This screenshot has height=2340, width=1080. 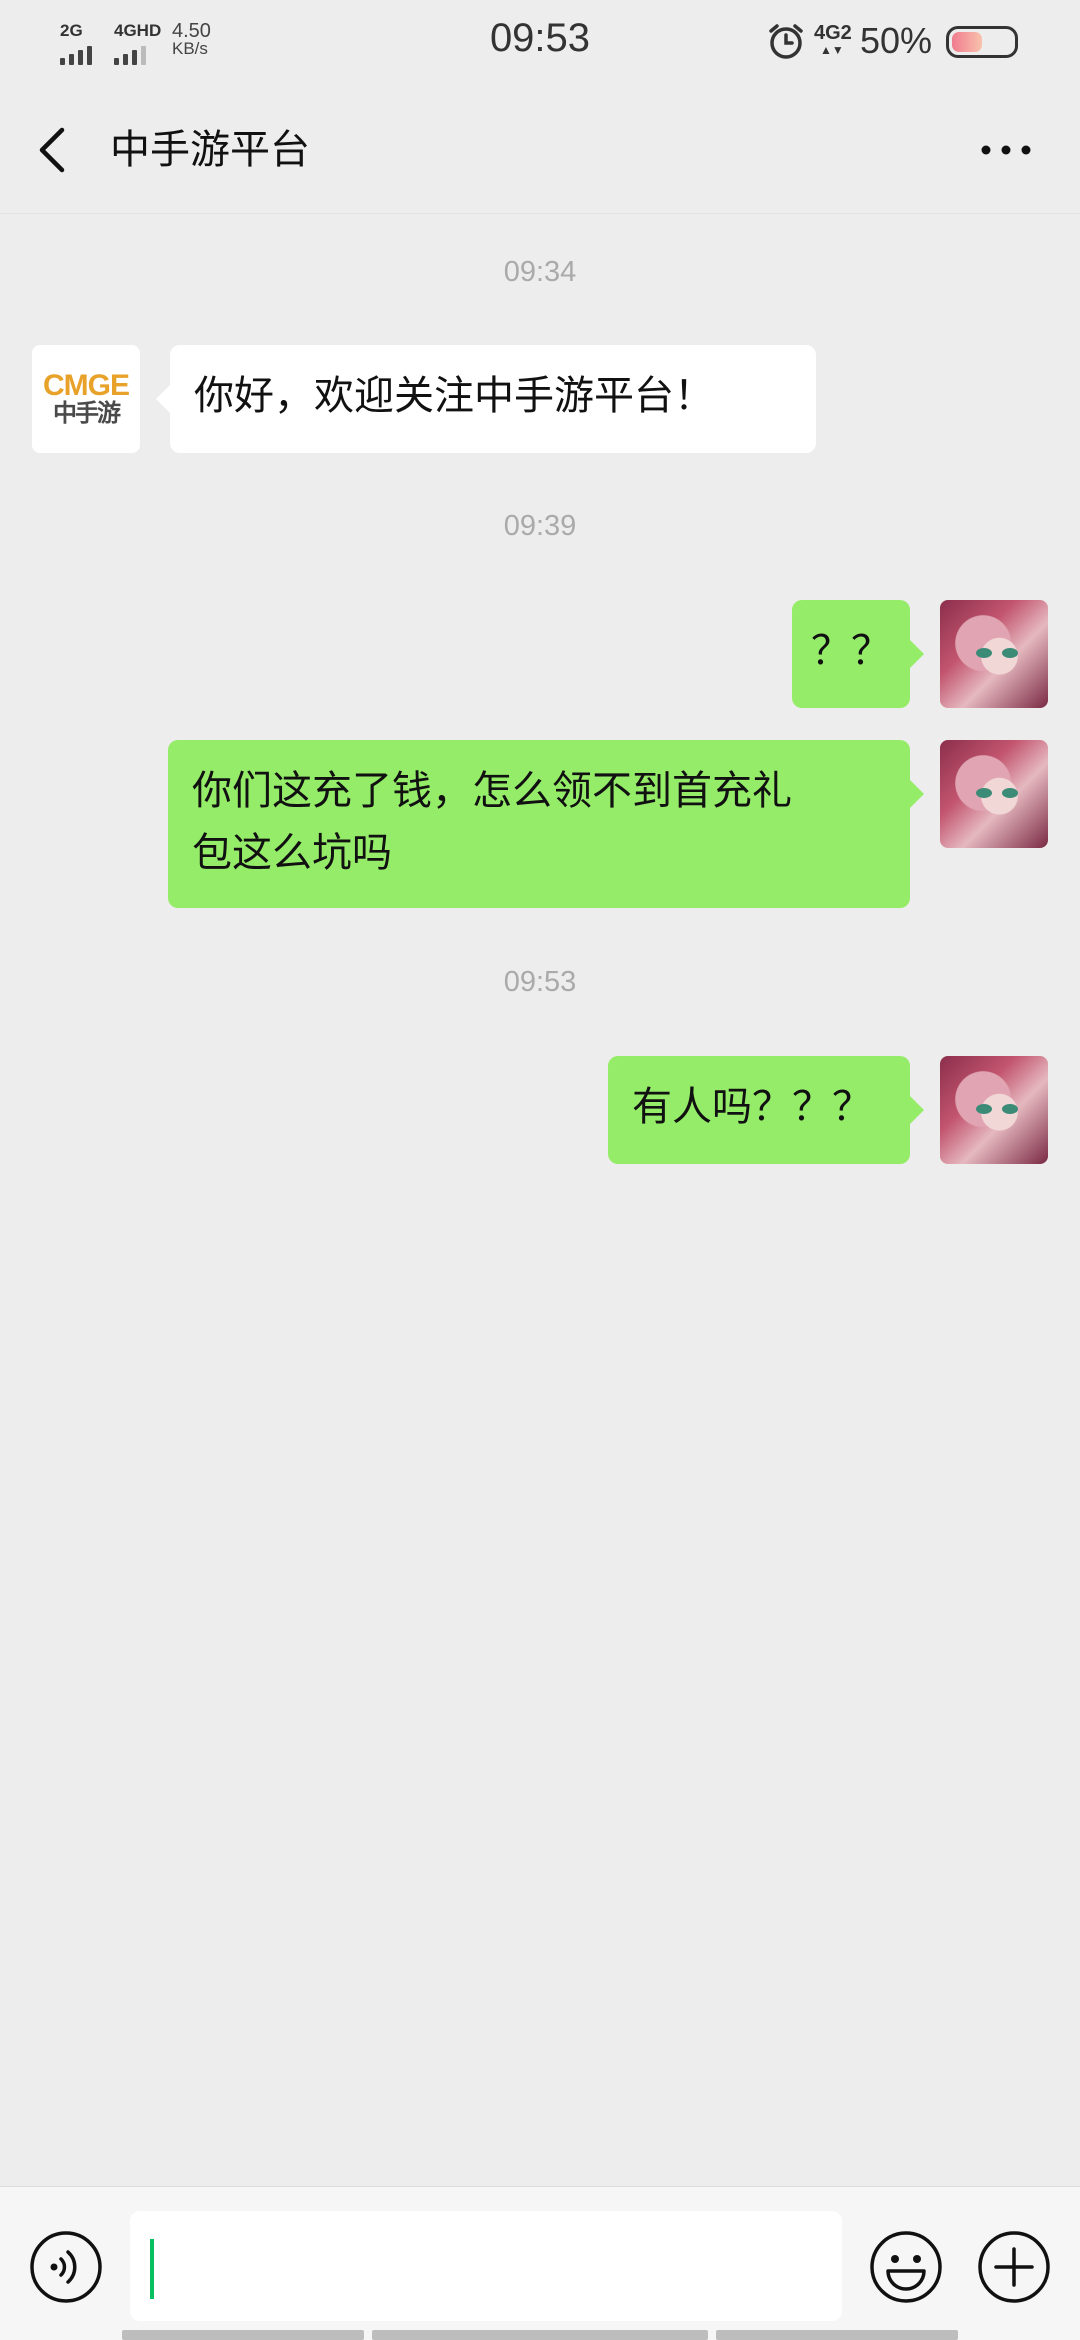 I want to click on message-input, so click(x=486, y=2266).